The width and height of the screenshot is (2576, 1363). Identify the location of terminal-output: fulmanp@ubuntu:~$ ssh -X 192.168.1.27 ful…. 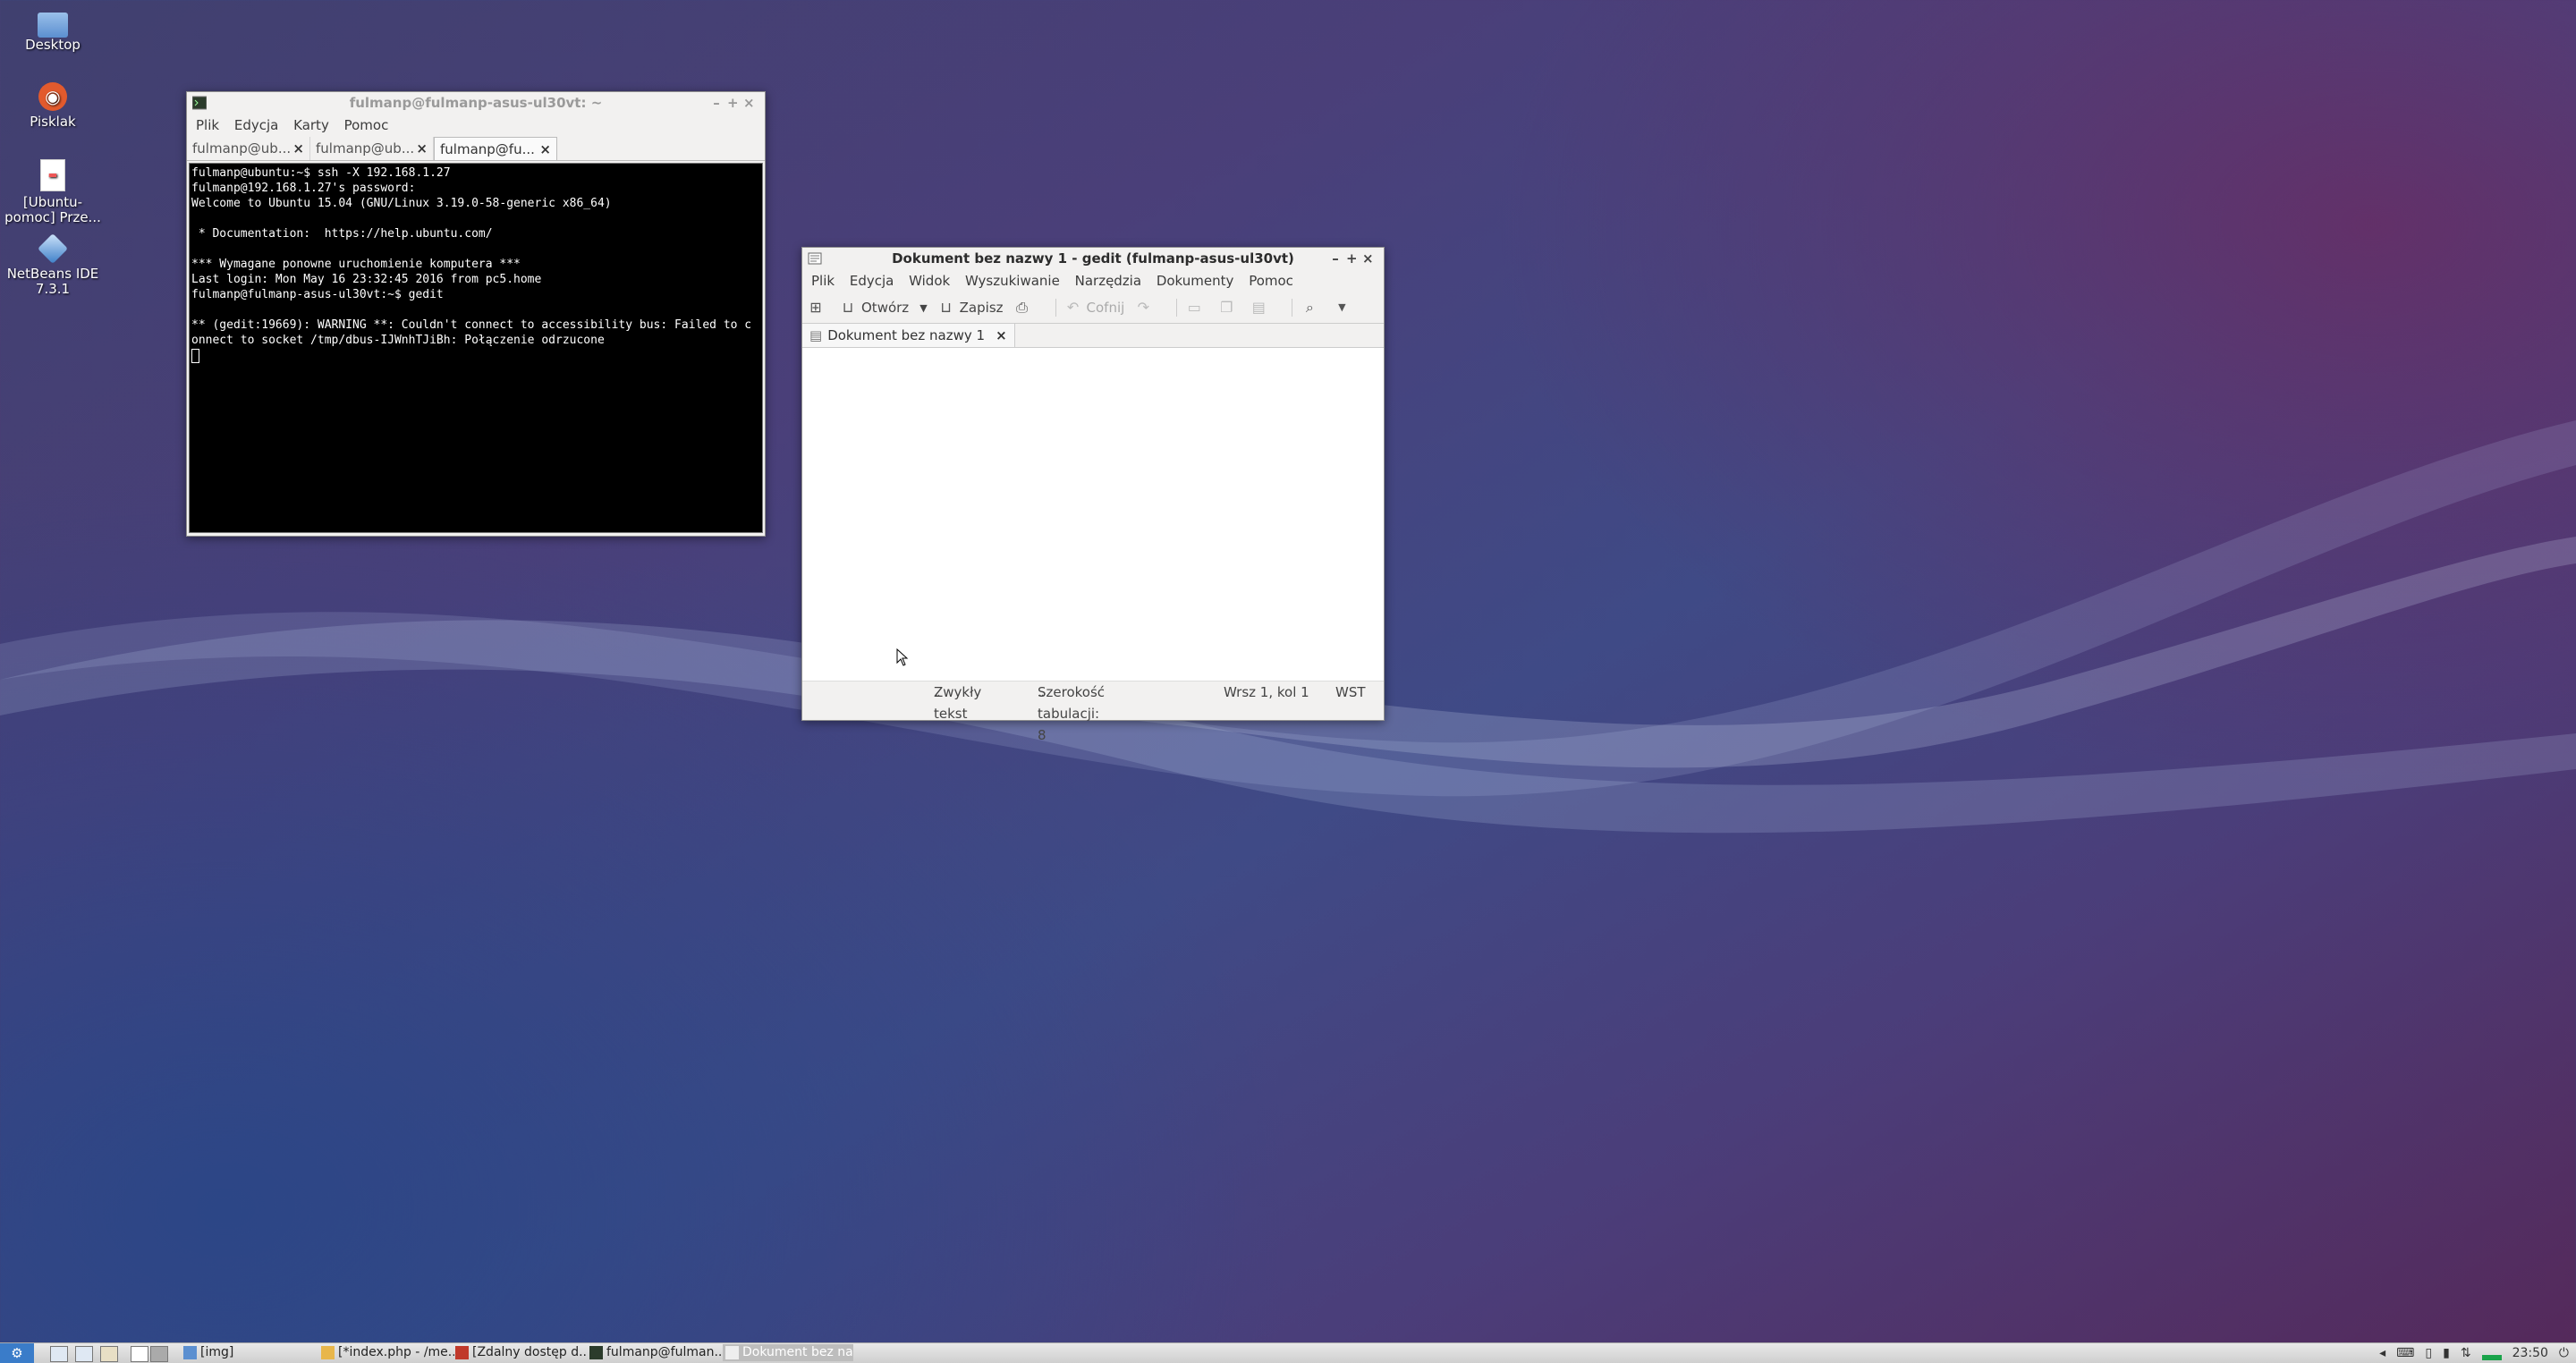
(476, 348).